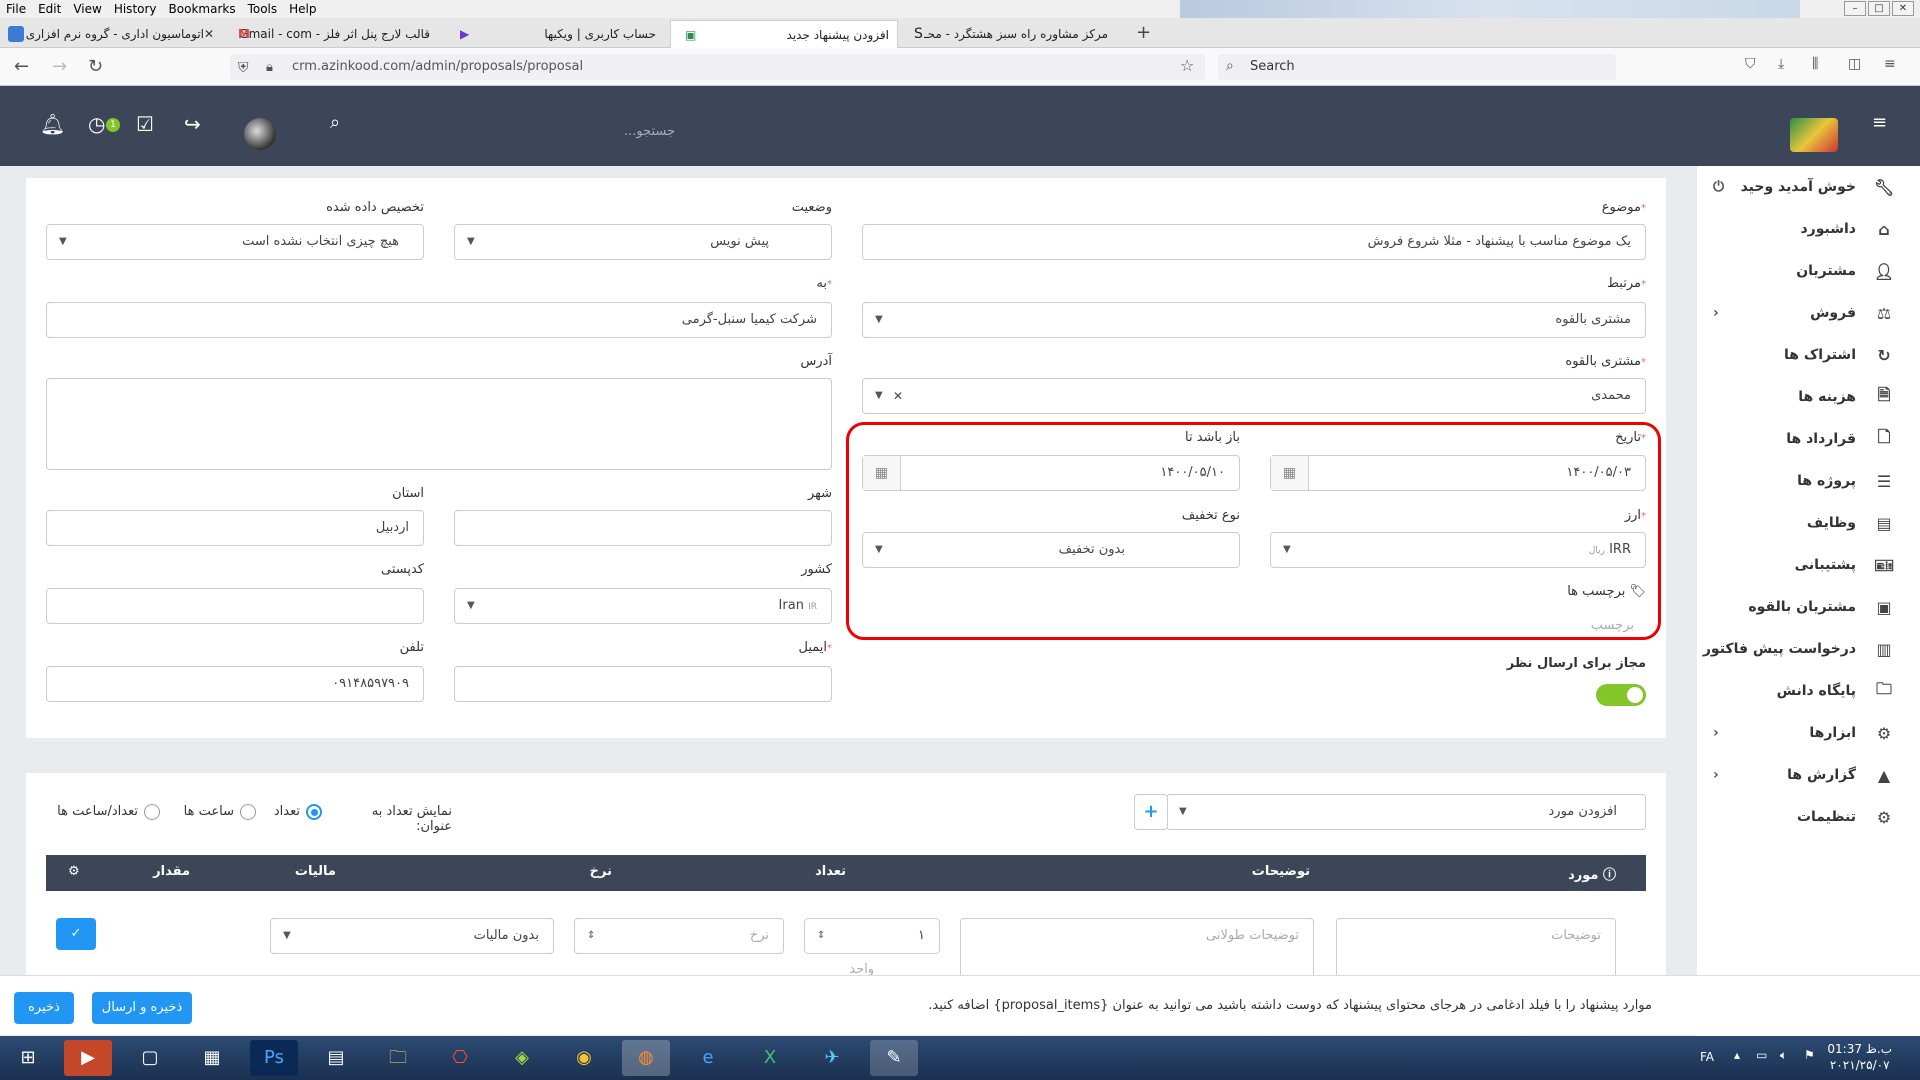 This screenshot has width=1920, height=1080. Describe the element at coordinates (398, 1058) in the screenshot. I see `folder-icon: 🗀` at that location.